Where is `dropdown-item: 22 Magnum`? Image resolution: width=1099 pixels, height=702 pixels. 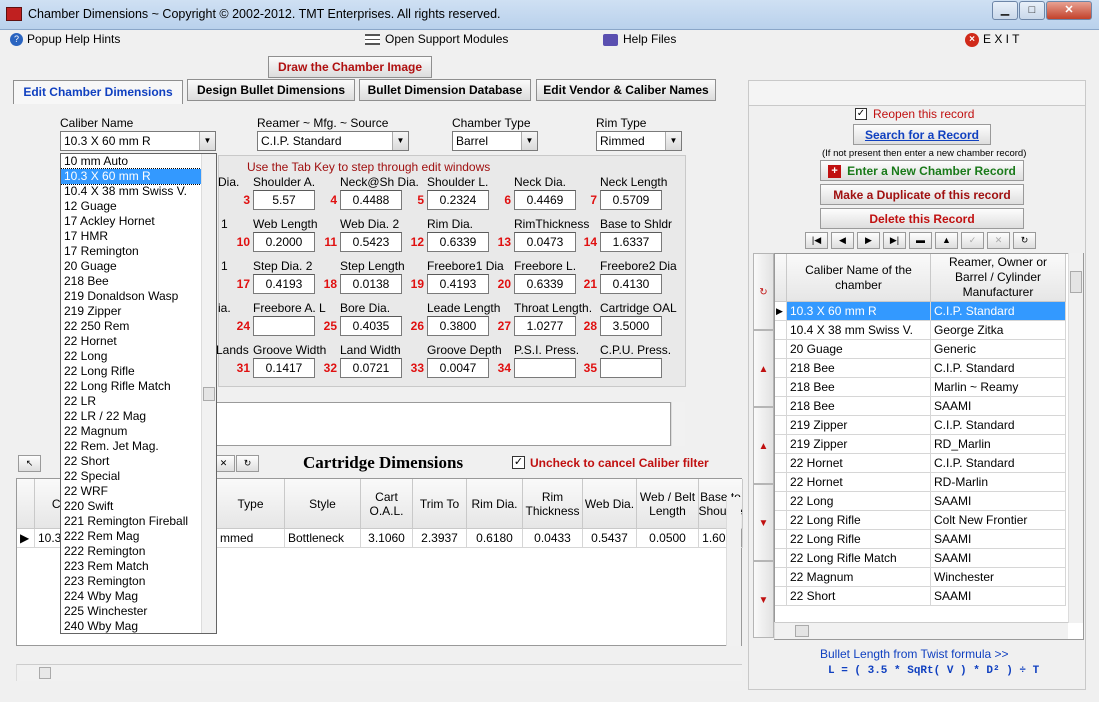
dropdown-item: 22 Magnum is located at coordinates (131, 431).